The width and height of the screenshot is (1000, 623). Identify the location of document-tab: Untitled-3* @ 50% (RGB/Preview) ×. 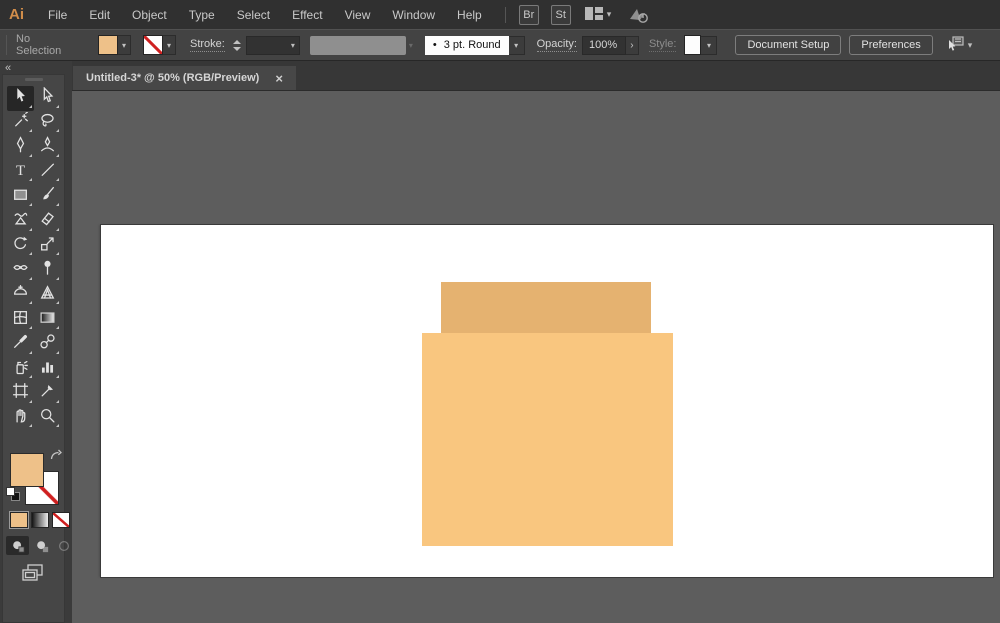
(184, 78).